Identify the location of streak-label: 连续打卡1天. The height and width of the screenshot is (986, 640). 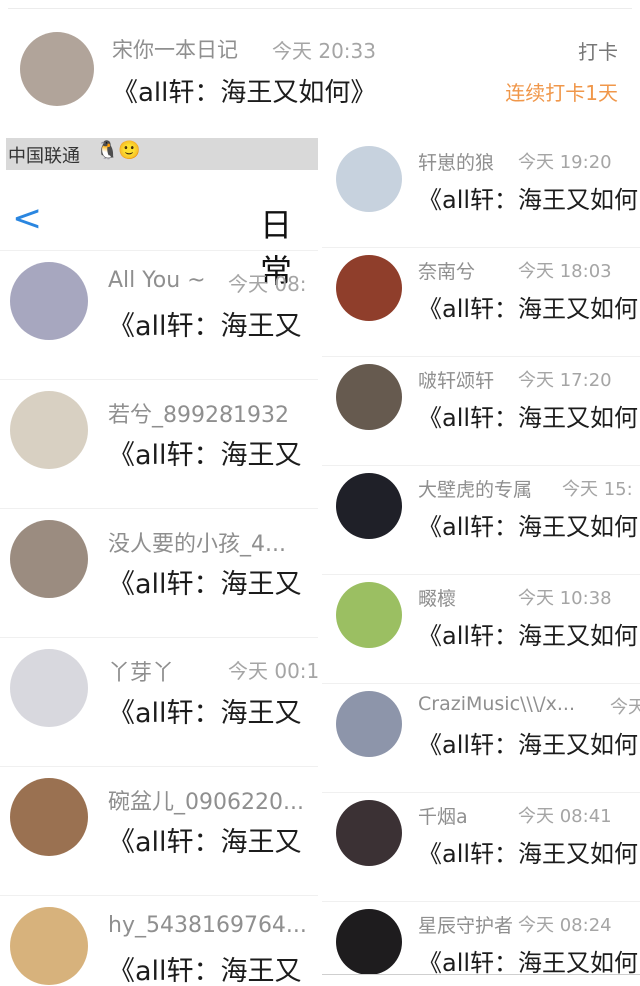
(561, 93).